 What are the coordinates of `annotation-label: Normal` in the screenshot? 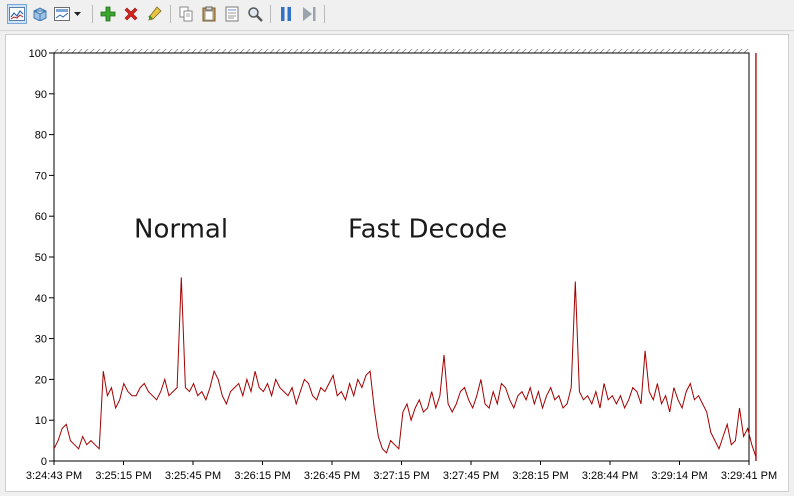 It's located at (181, 229).